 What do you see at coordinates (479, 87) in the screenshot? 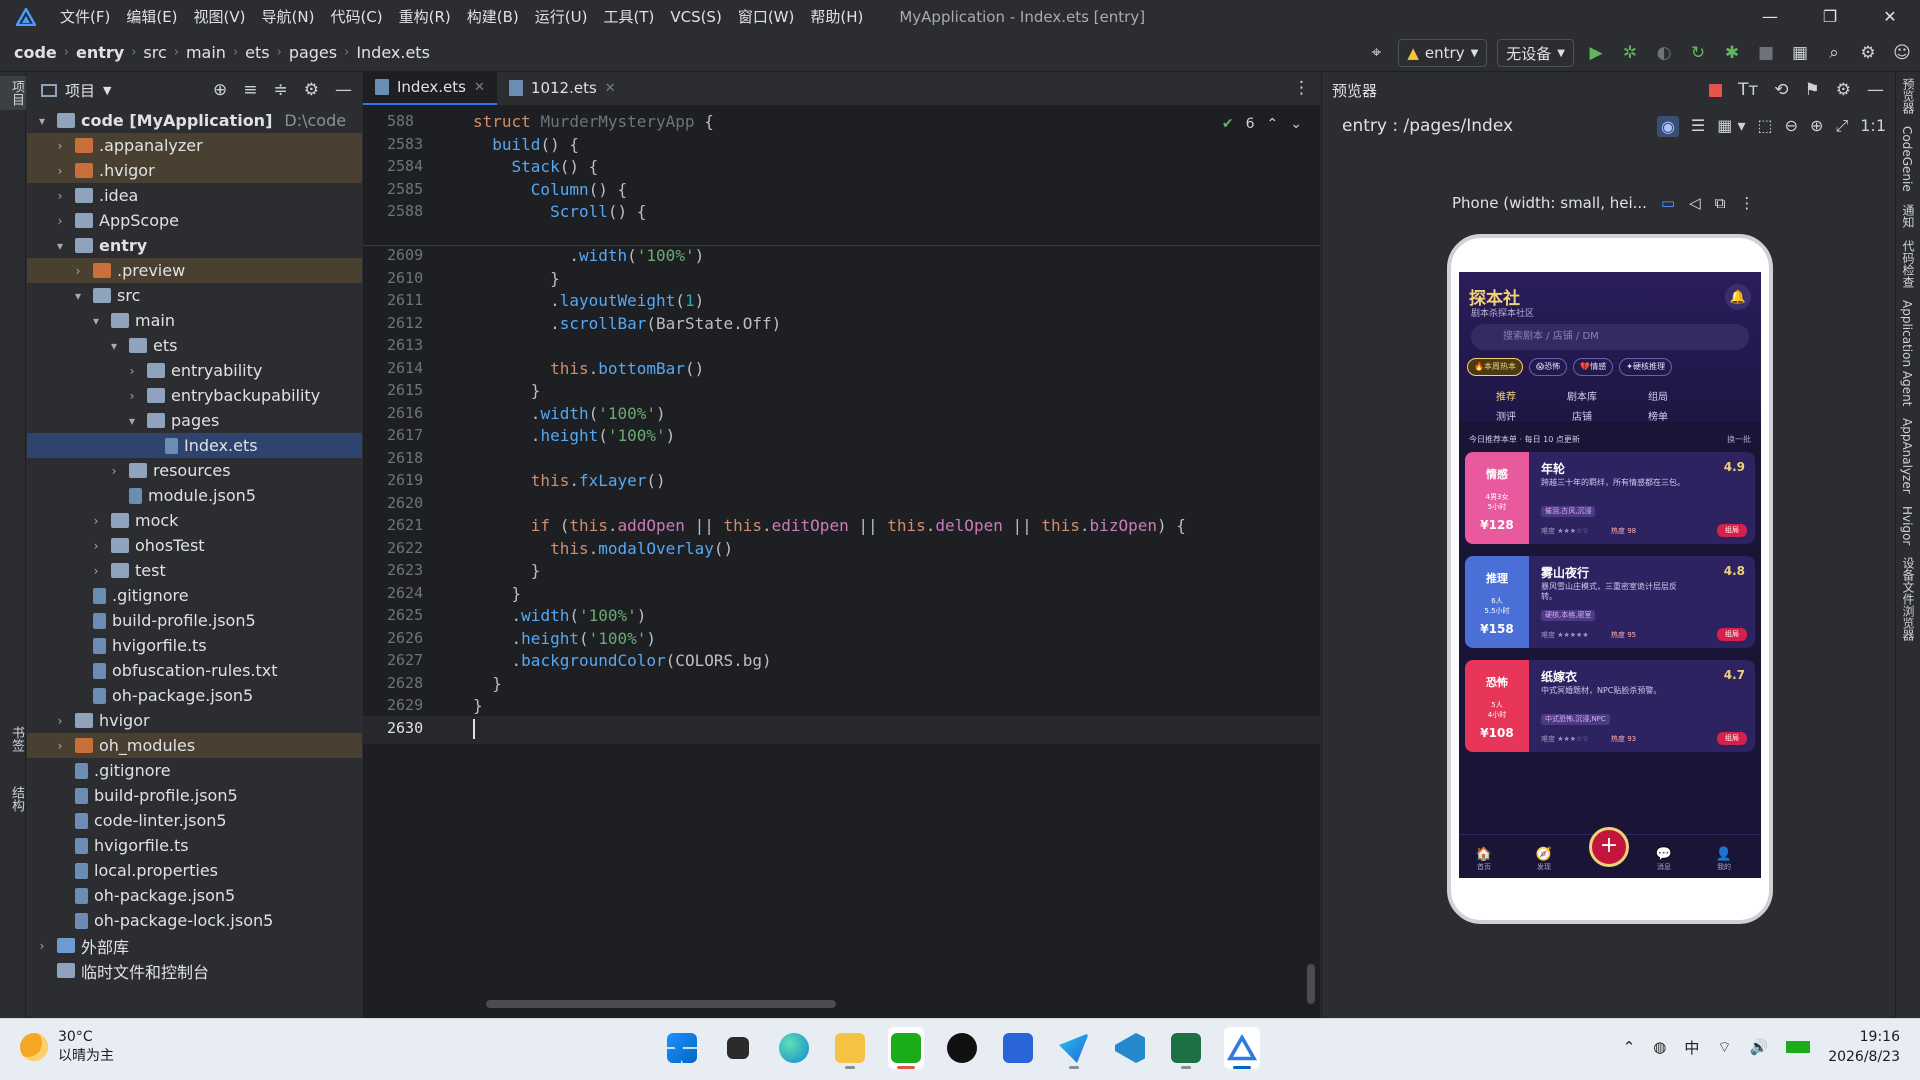
I see `close-tab-icon: ✕` at bounding box center [479, 87].